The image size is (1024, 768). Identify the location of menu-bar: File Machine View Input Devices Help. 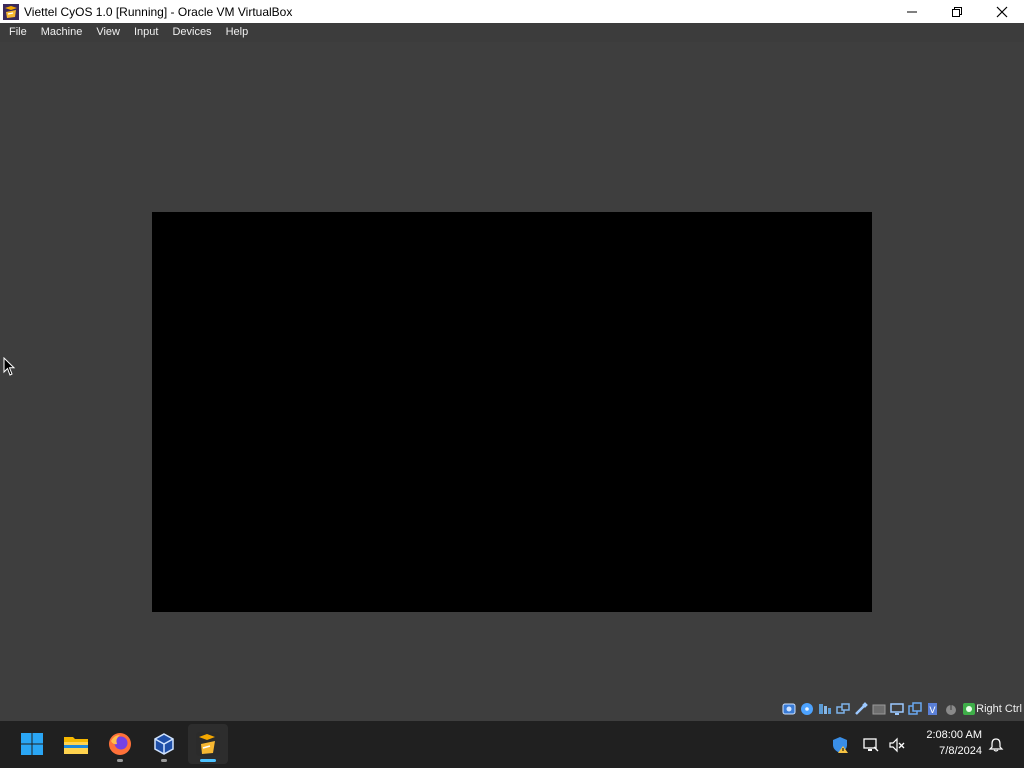
(512, 32).